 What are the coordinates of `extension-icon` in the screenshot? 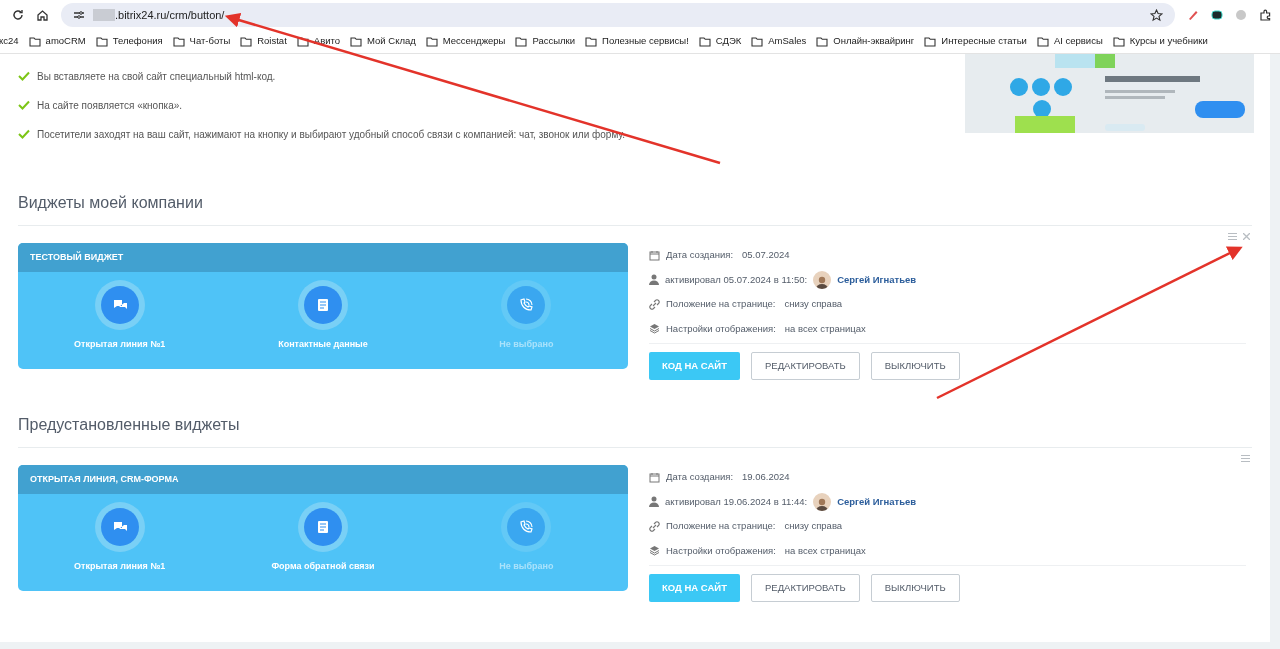 It's located at (1217, 15).